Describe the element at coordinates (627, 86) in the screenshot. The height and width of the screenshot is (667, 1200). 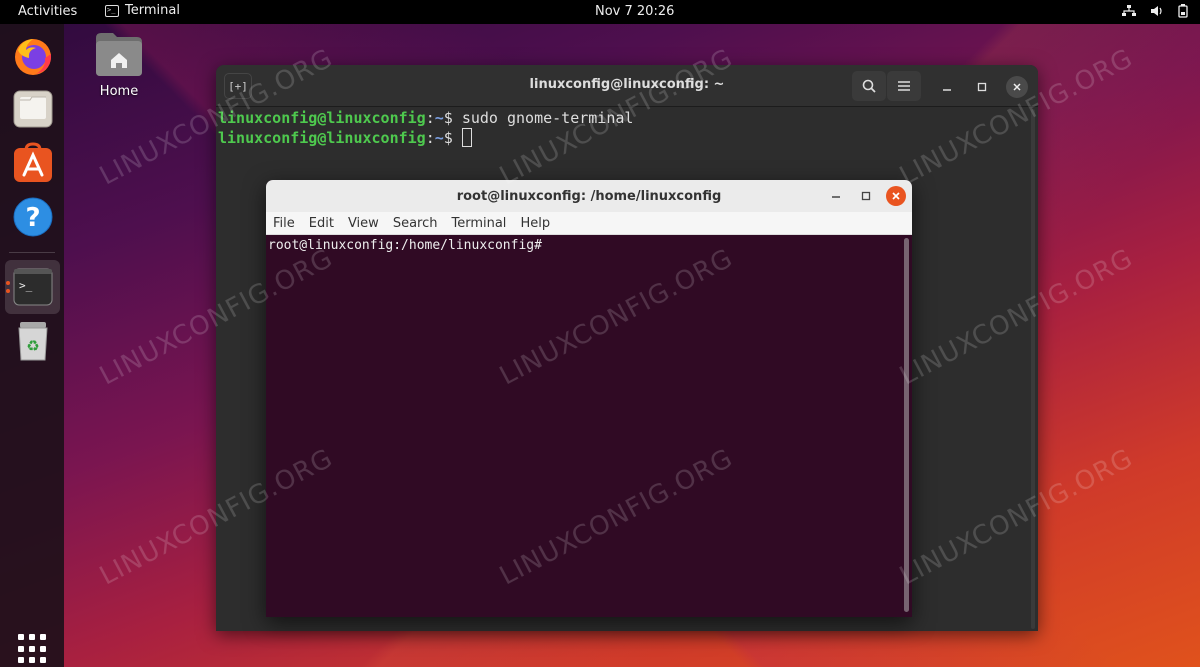
I see `headerbar: [+] linuxconfig@linuxconfig: ~` at that location.